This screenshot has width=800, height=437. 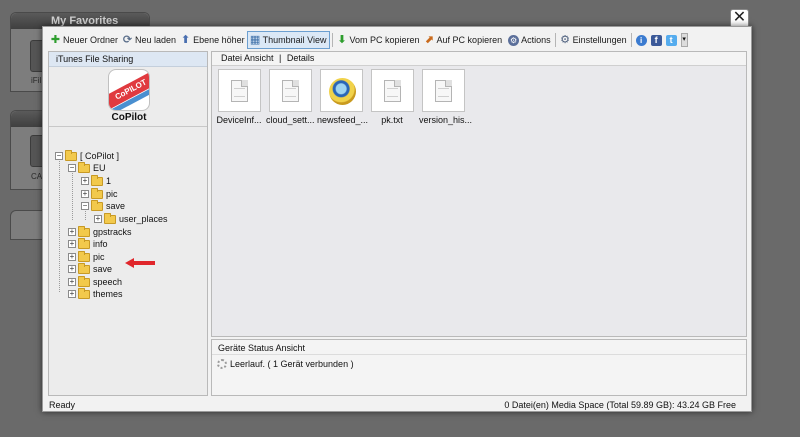 What do you see at coordinates (292, 364) in the screenshot?
I see `device-status-message: Leerlauf. ( 1 Gerät verbunden )` at bounding box center [292, 364].